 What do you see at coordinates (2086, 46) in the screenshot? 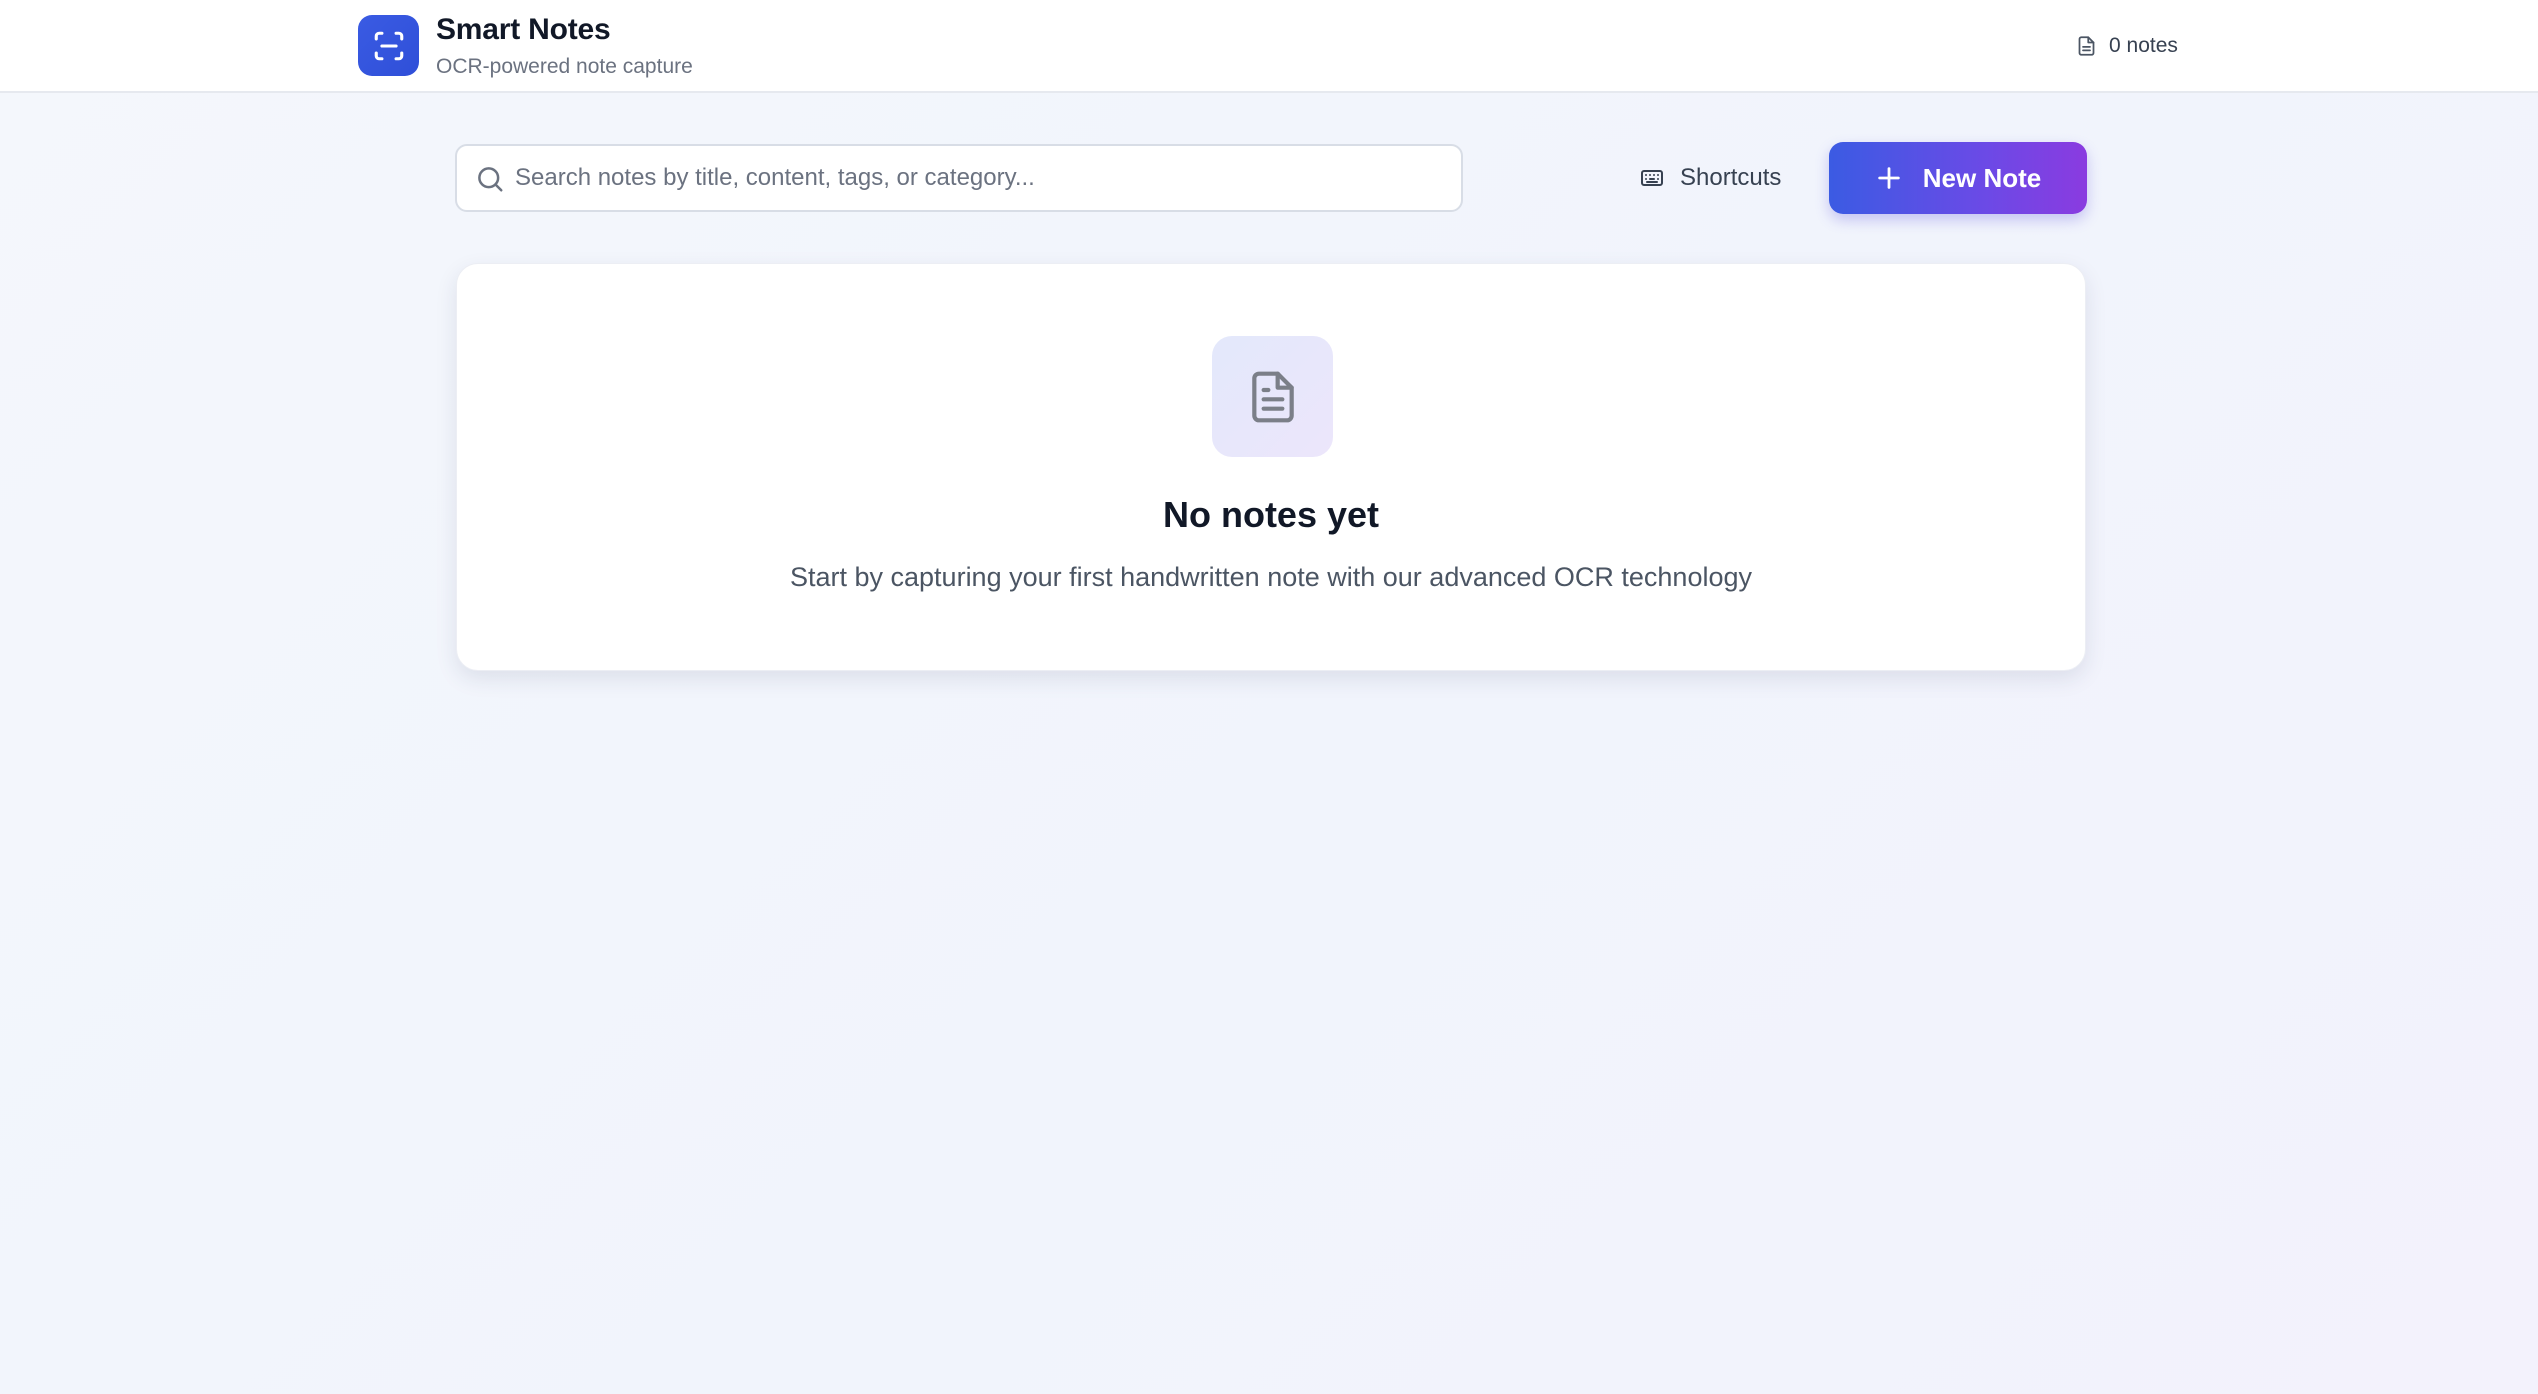
I see `file-icon` at bounding box center [2086, 46].